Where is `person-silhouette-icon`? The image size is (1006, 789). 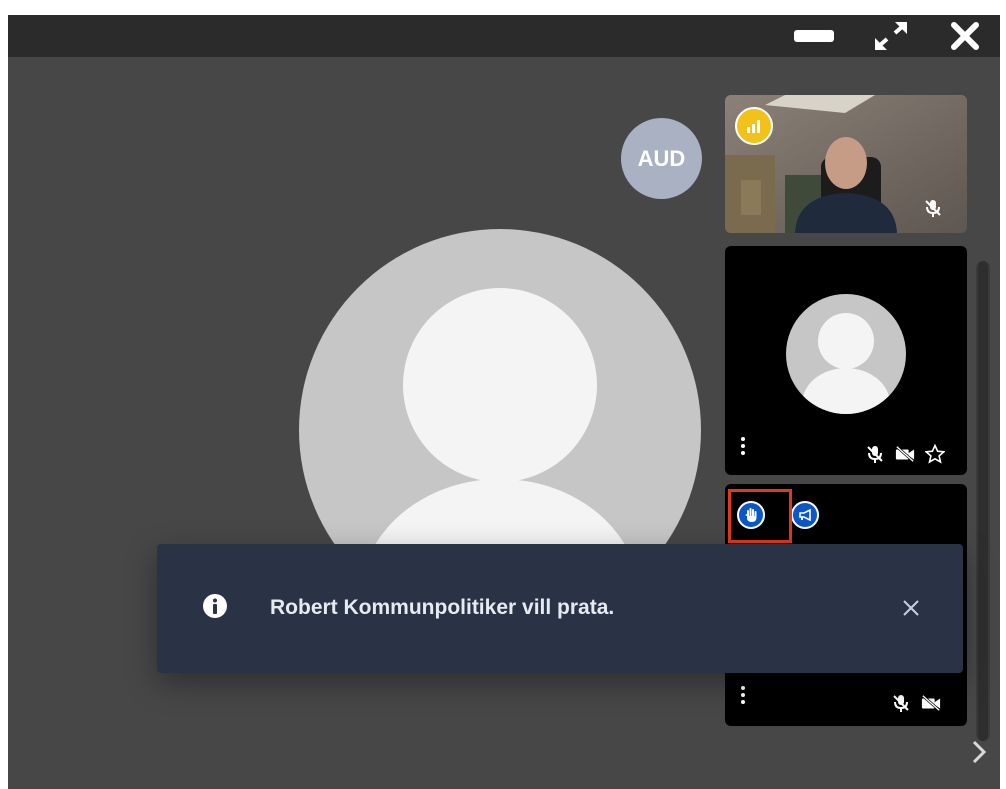 person-silhouette-icon is located at coordinates (846, 363).